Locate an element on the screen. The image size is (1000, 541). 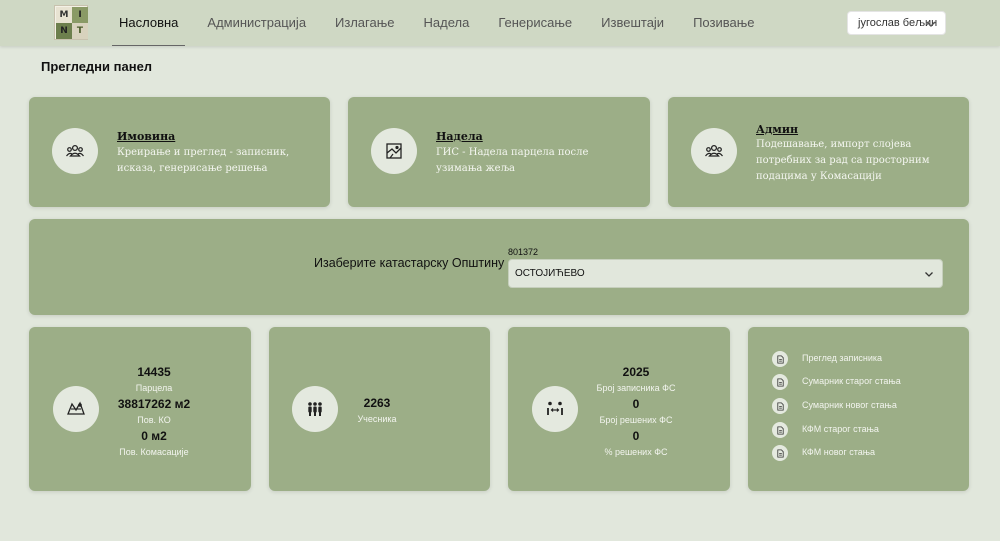
module-title-admin: Админ is located at coordinates (777, 129).